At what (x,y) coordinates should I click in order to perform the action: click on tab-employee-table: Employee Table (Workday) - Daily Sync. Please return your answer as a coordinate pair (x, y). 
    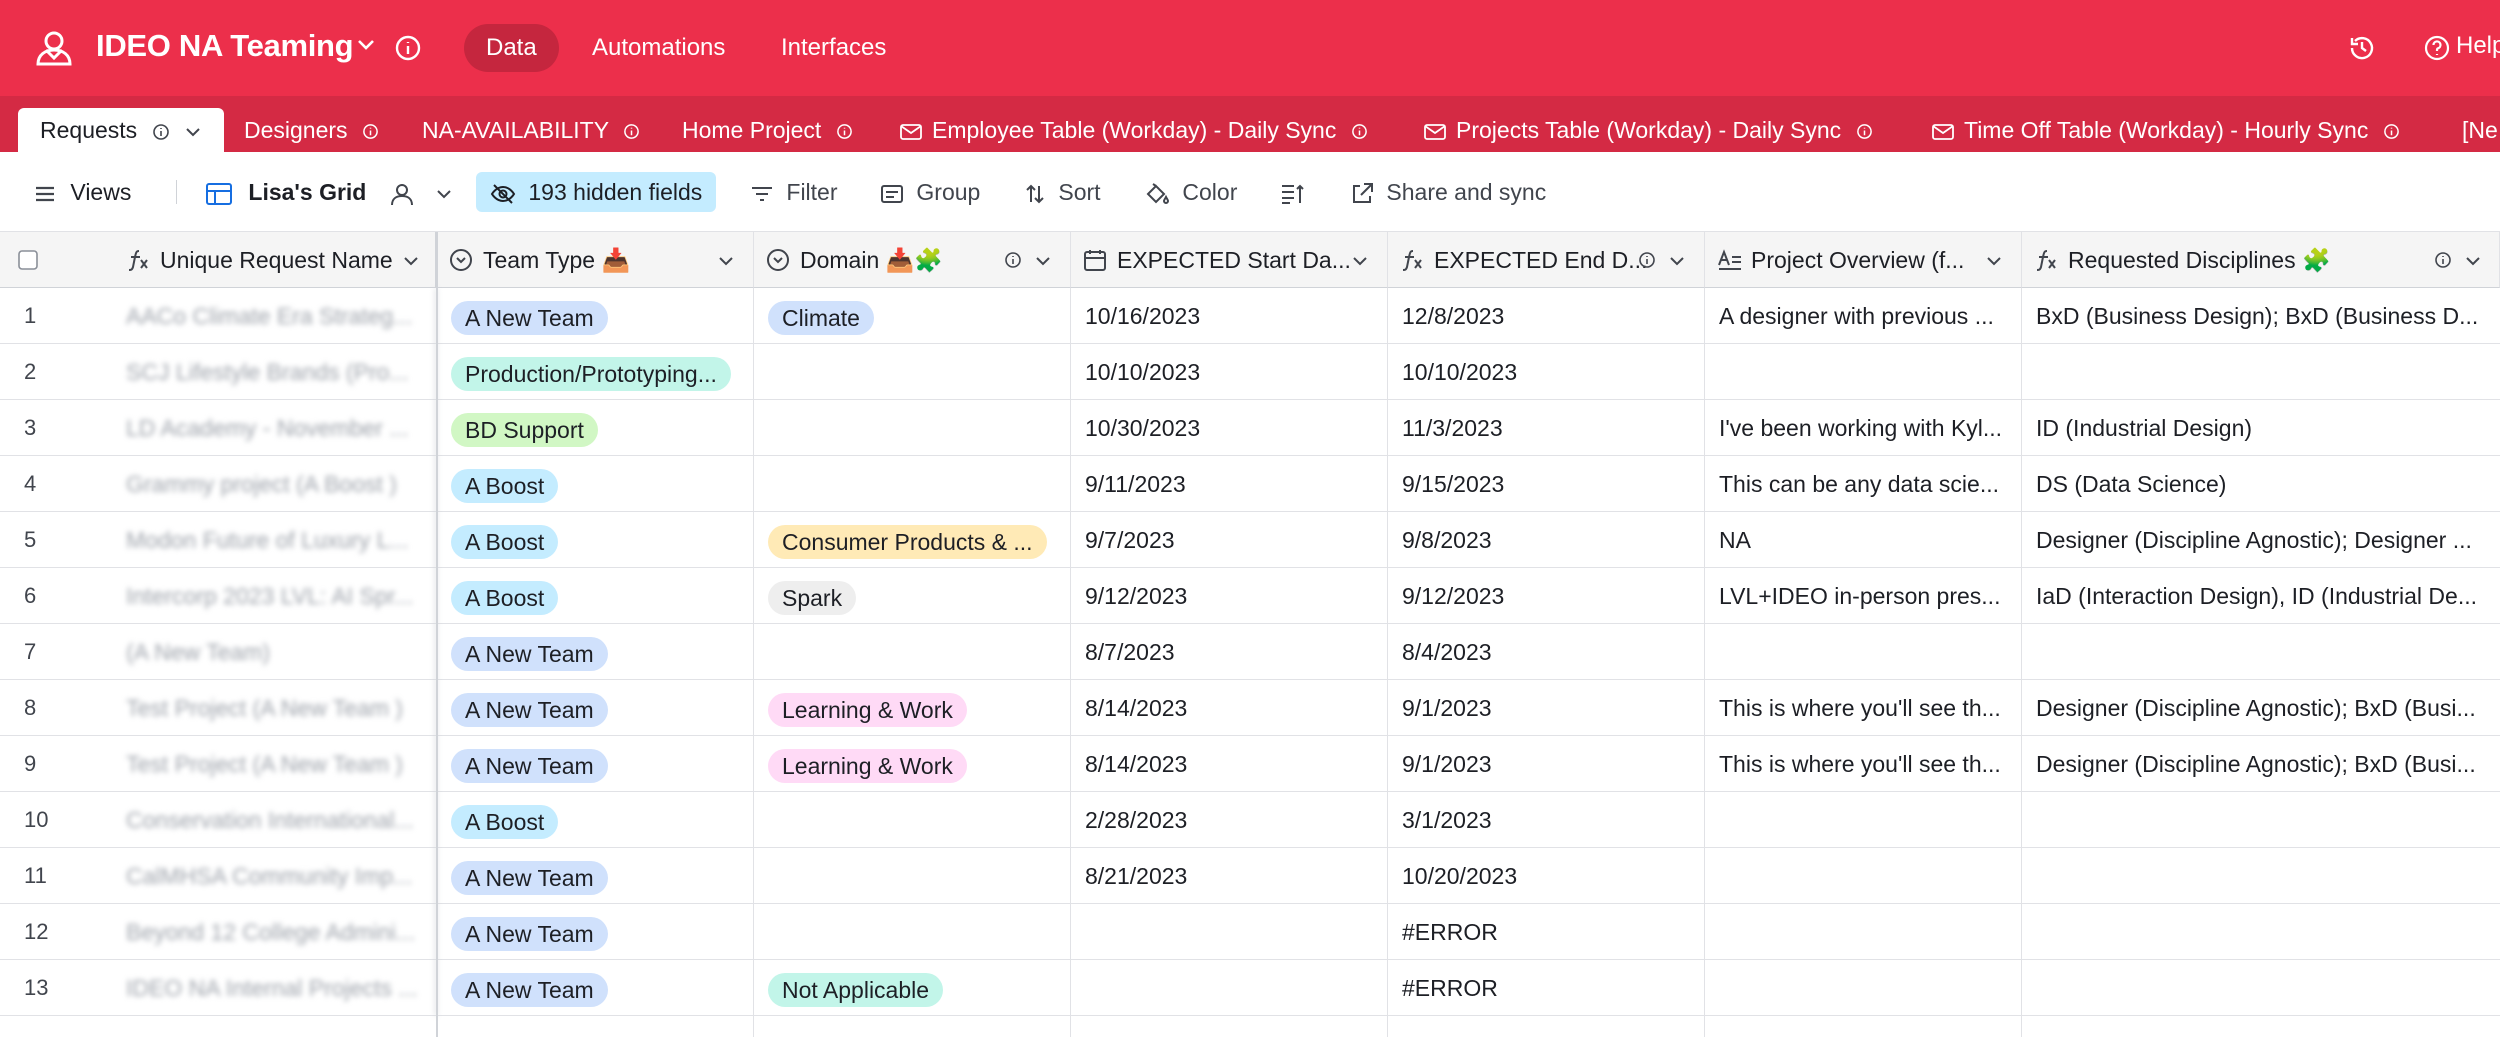
    Looking at the image, I should click on (1134, 130).